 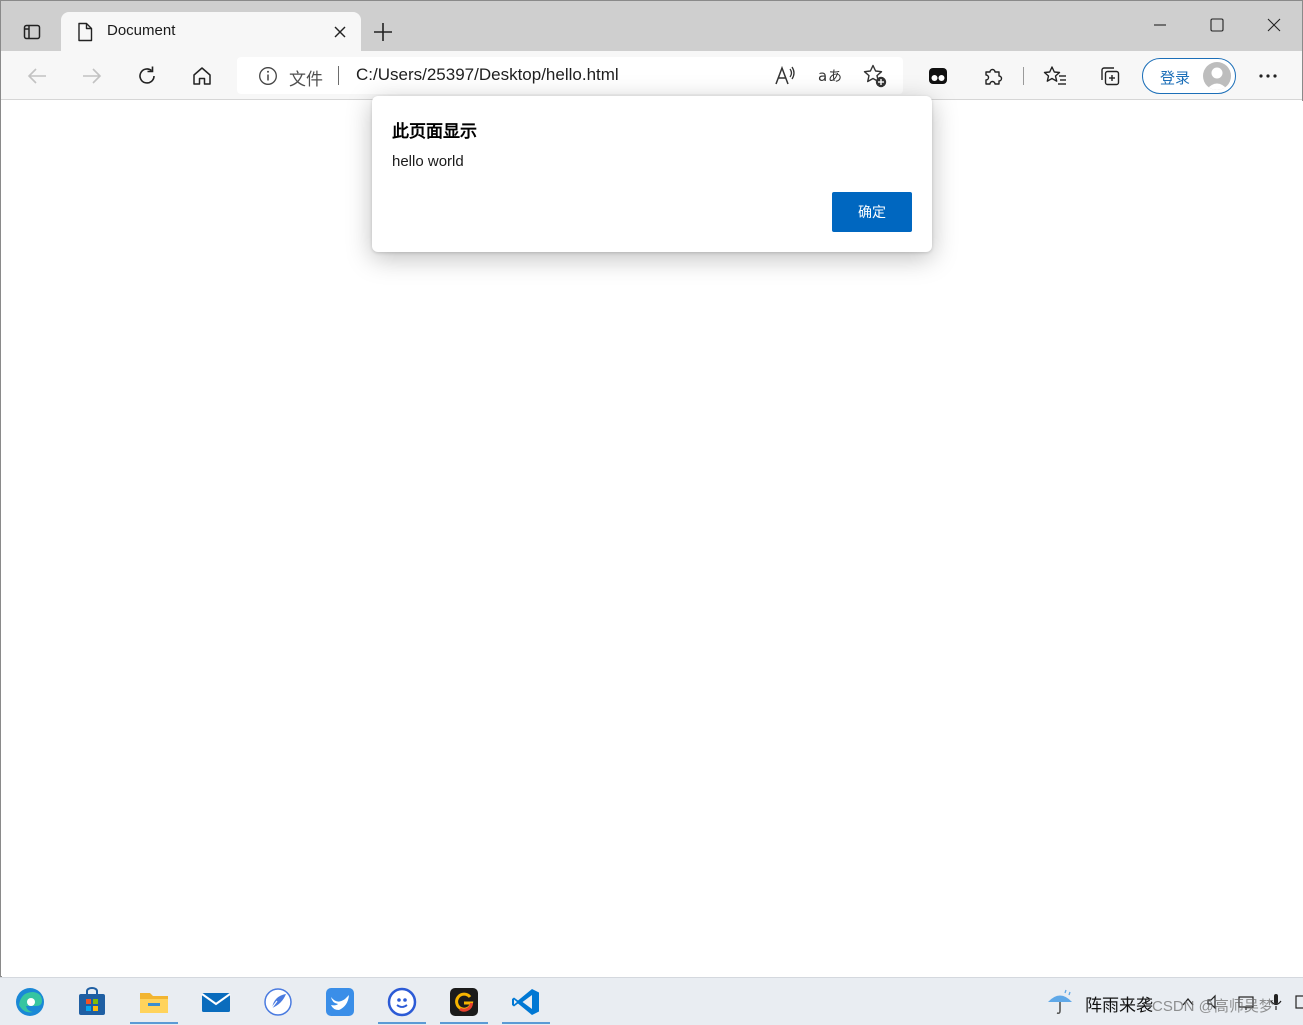 I want to click on mail-icon, so click(x=216, y=1002).